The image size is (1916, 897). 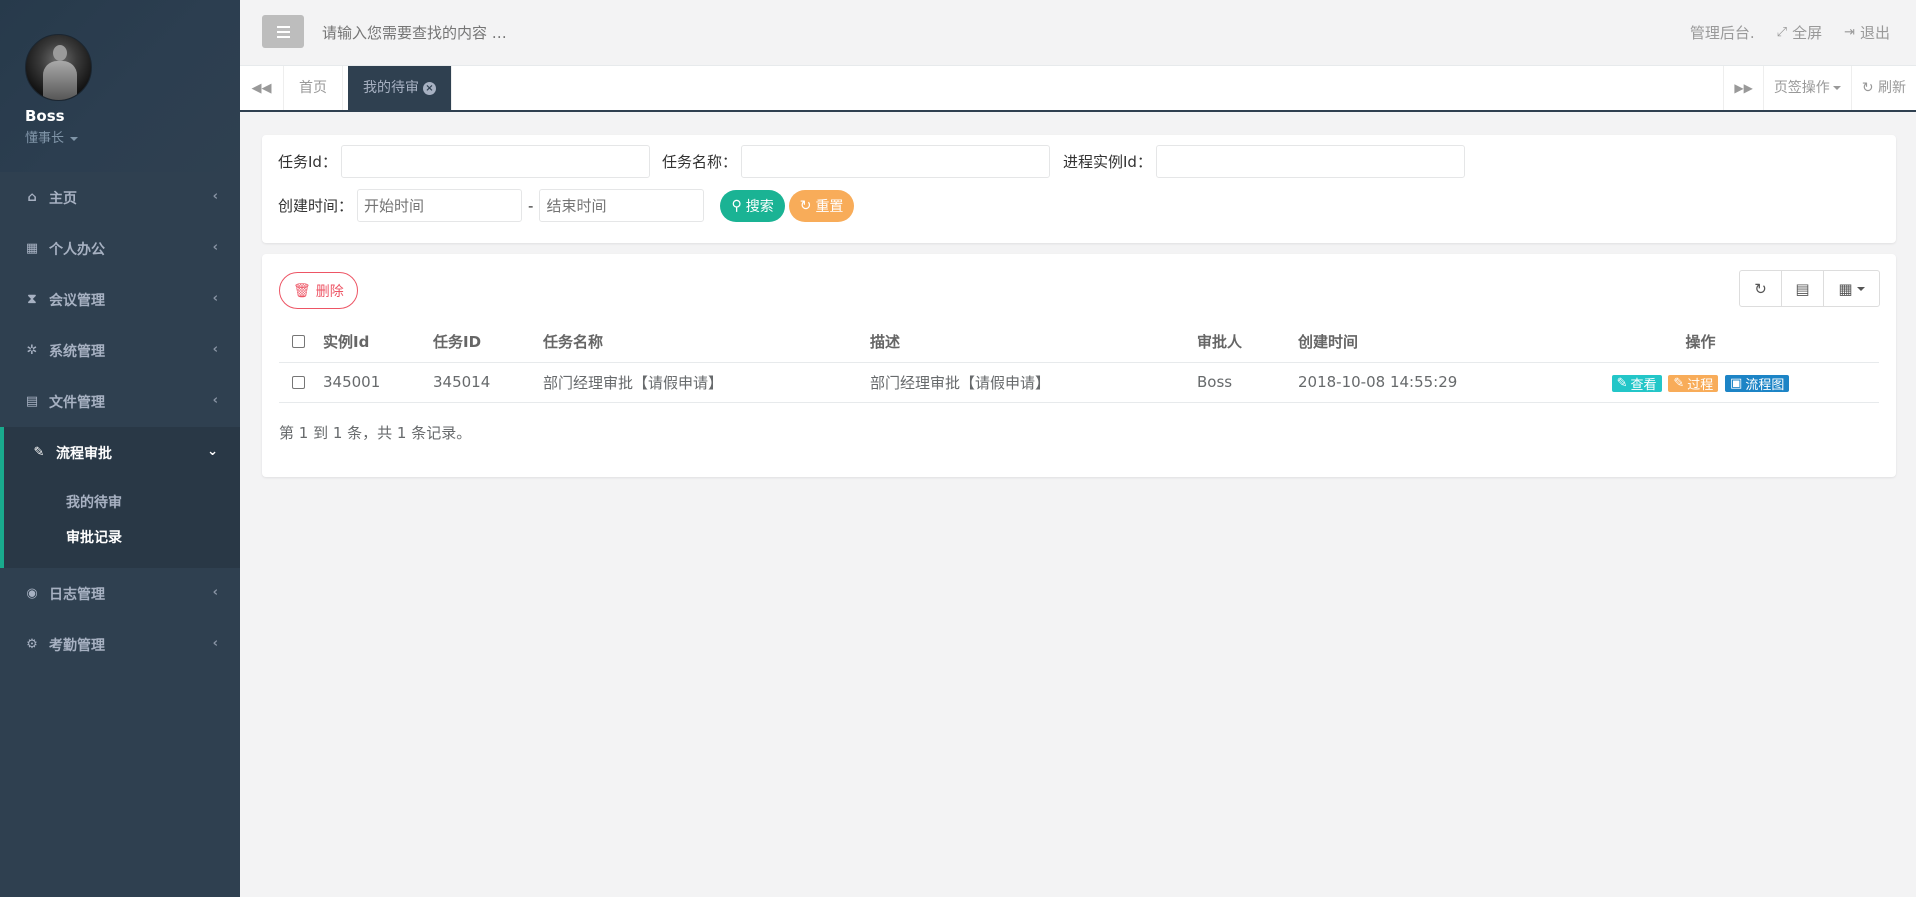 I want to click on tabs-scroll-left-button: ◀◀, so click(x=262, y=88).